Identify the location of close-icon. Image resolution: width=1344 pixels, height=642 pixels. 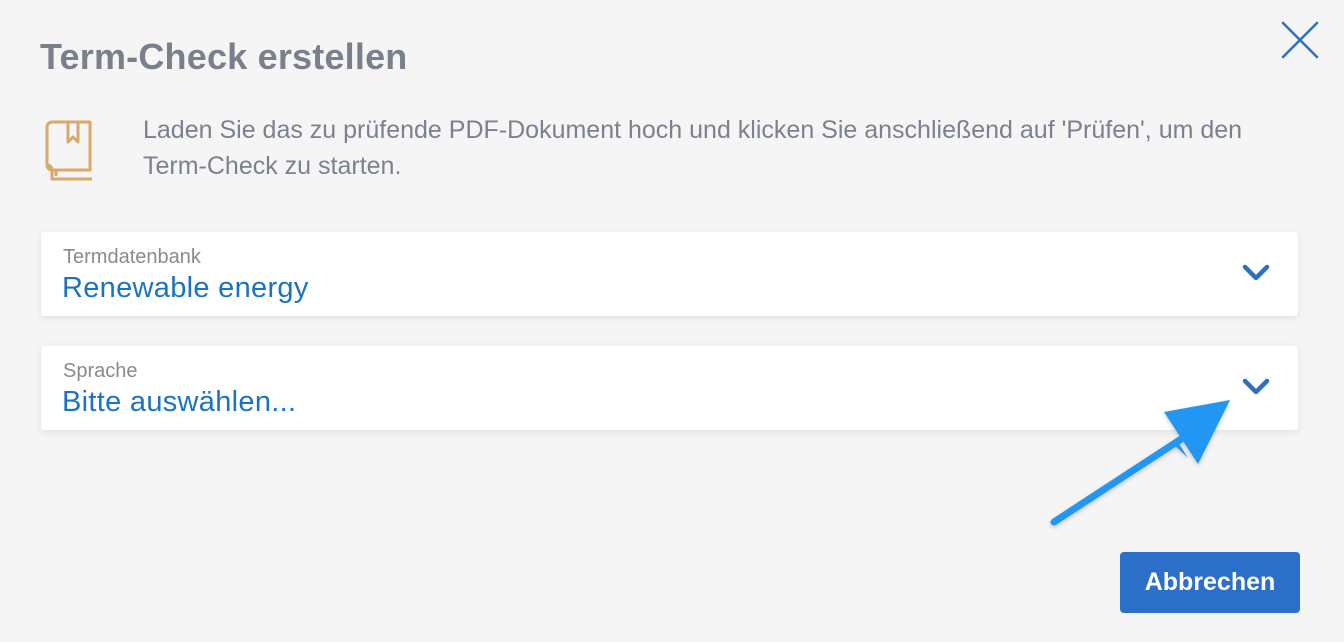
(1300, 40).